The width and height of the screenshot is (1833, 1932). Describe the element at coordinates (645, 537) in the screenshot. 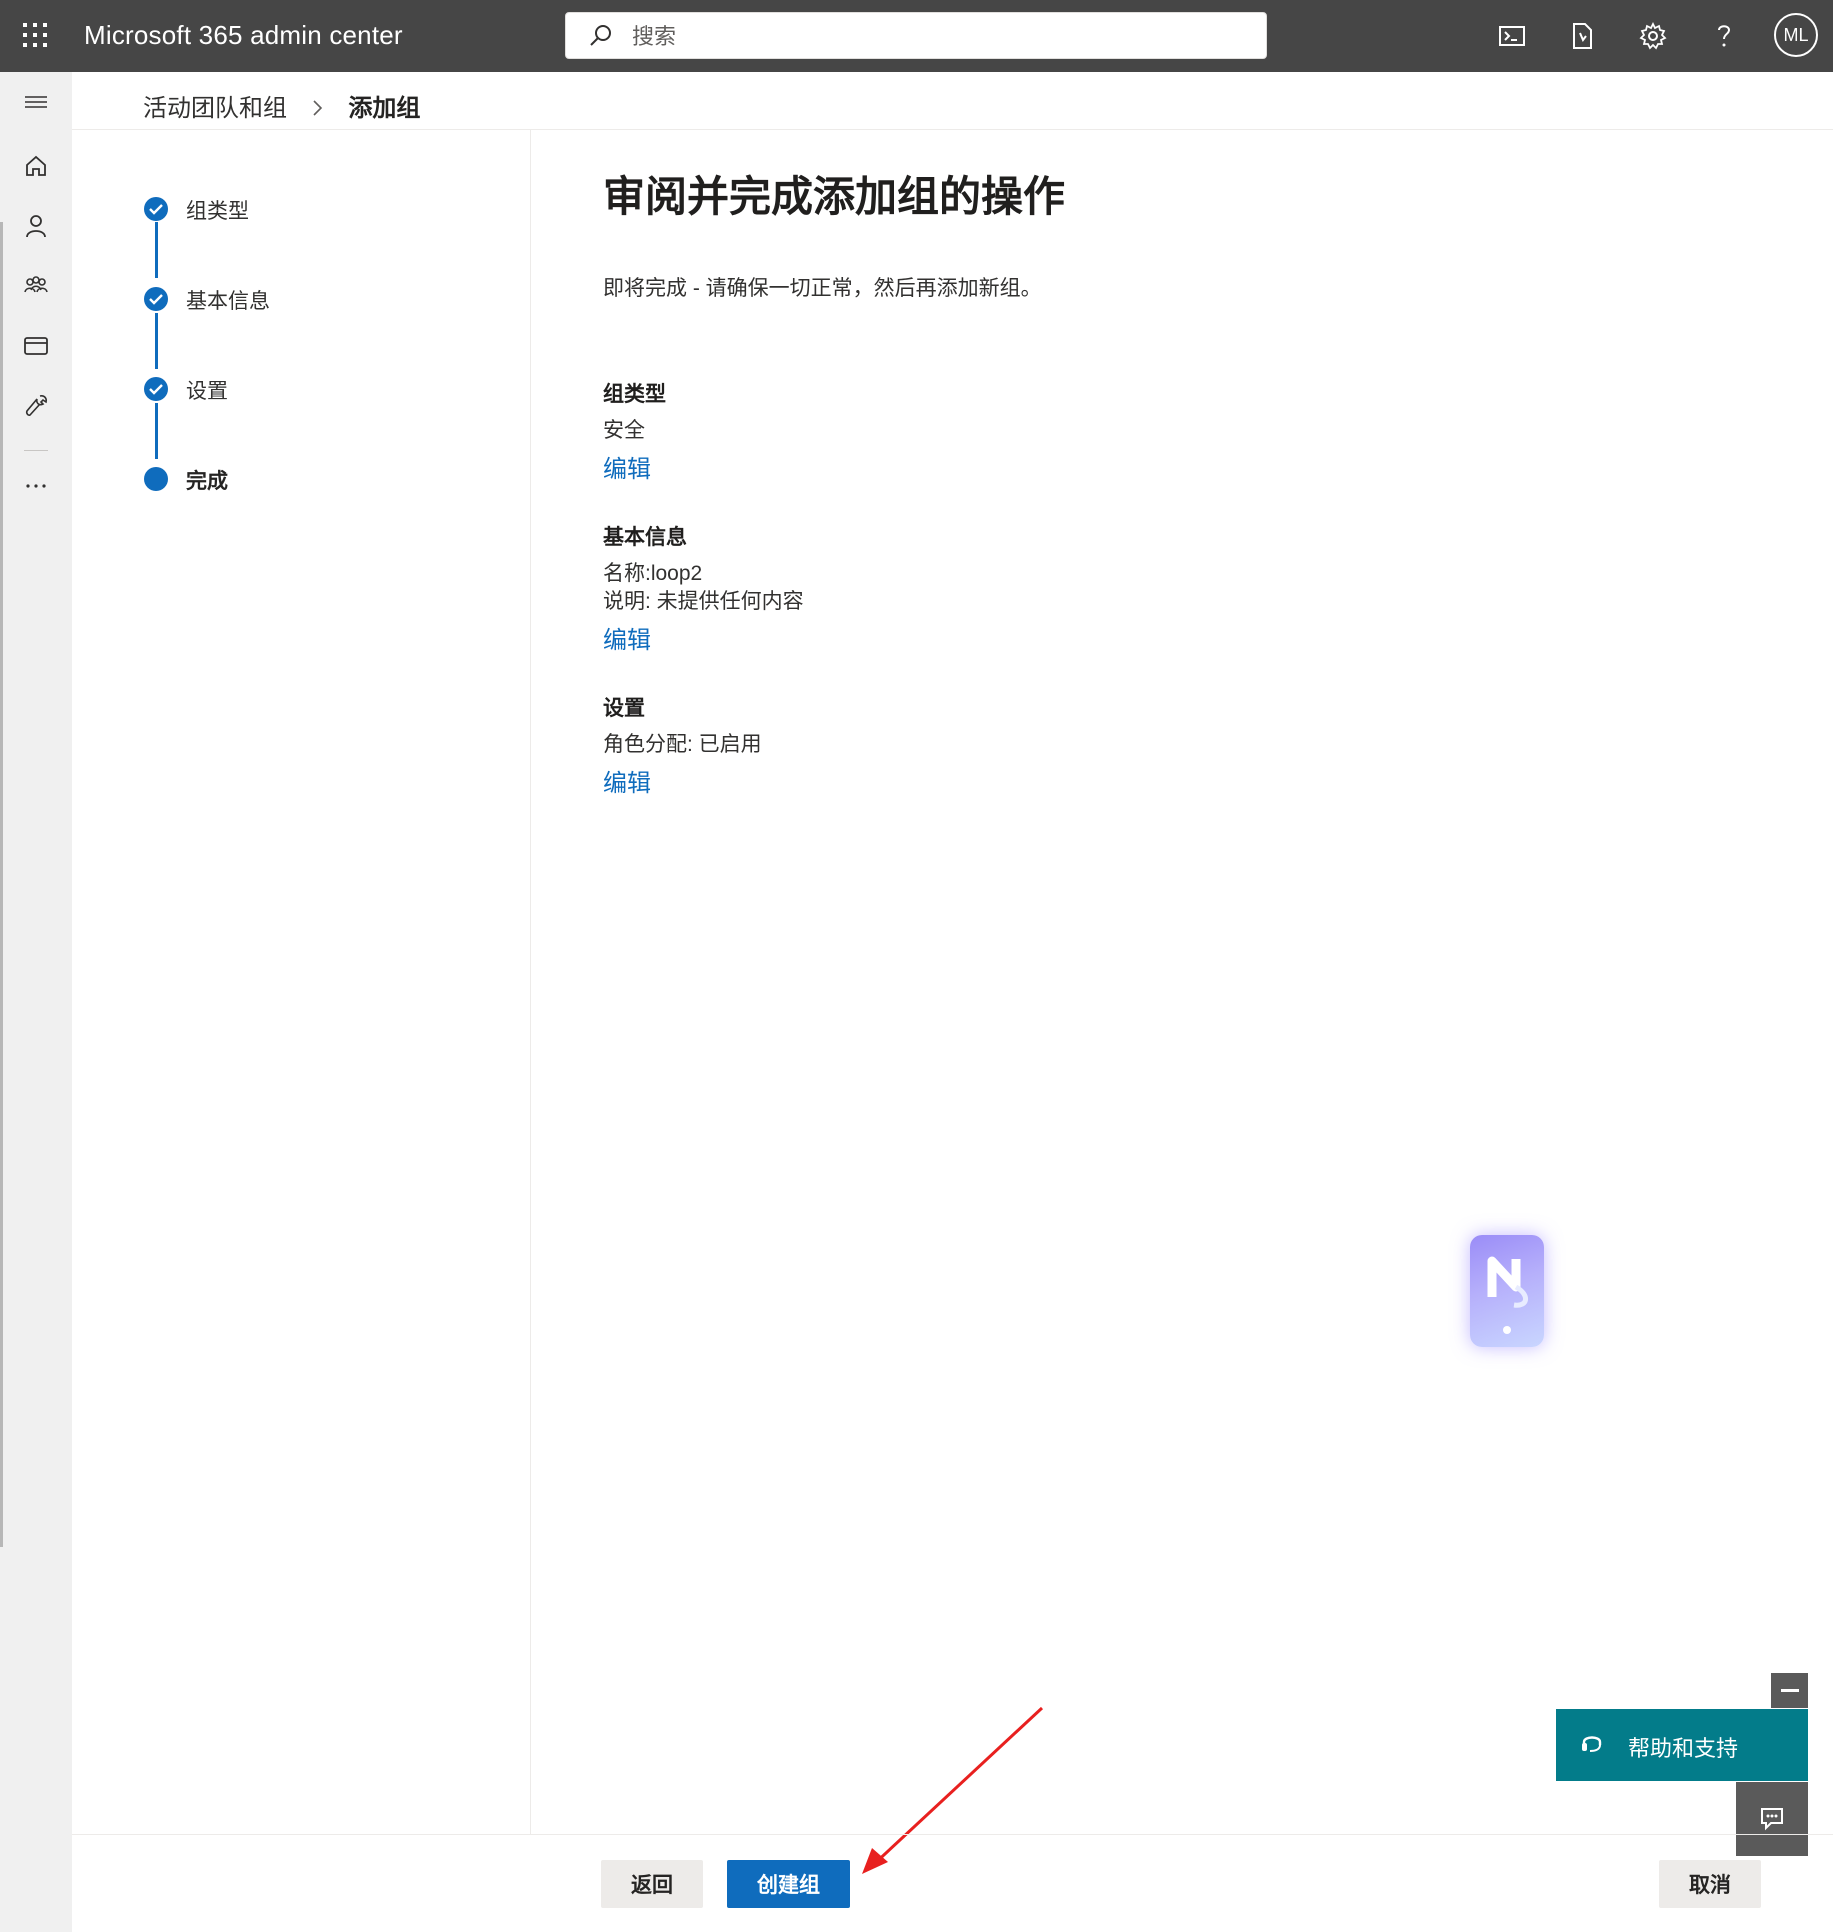

I see `section-title-basic-info: 基本信息` at that location.